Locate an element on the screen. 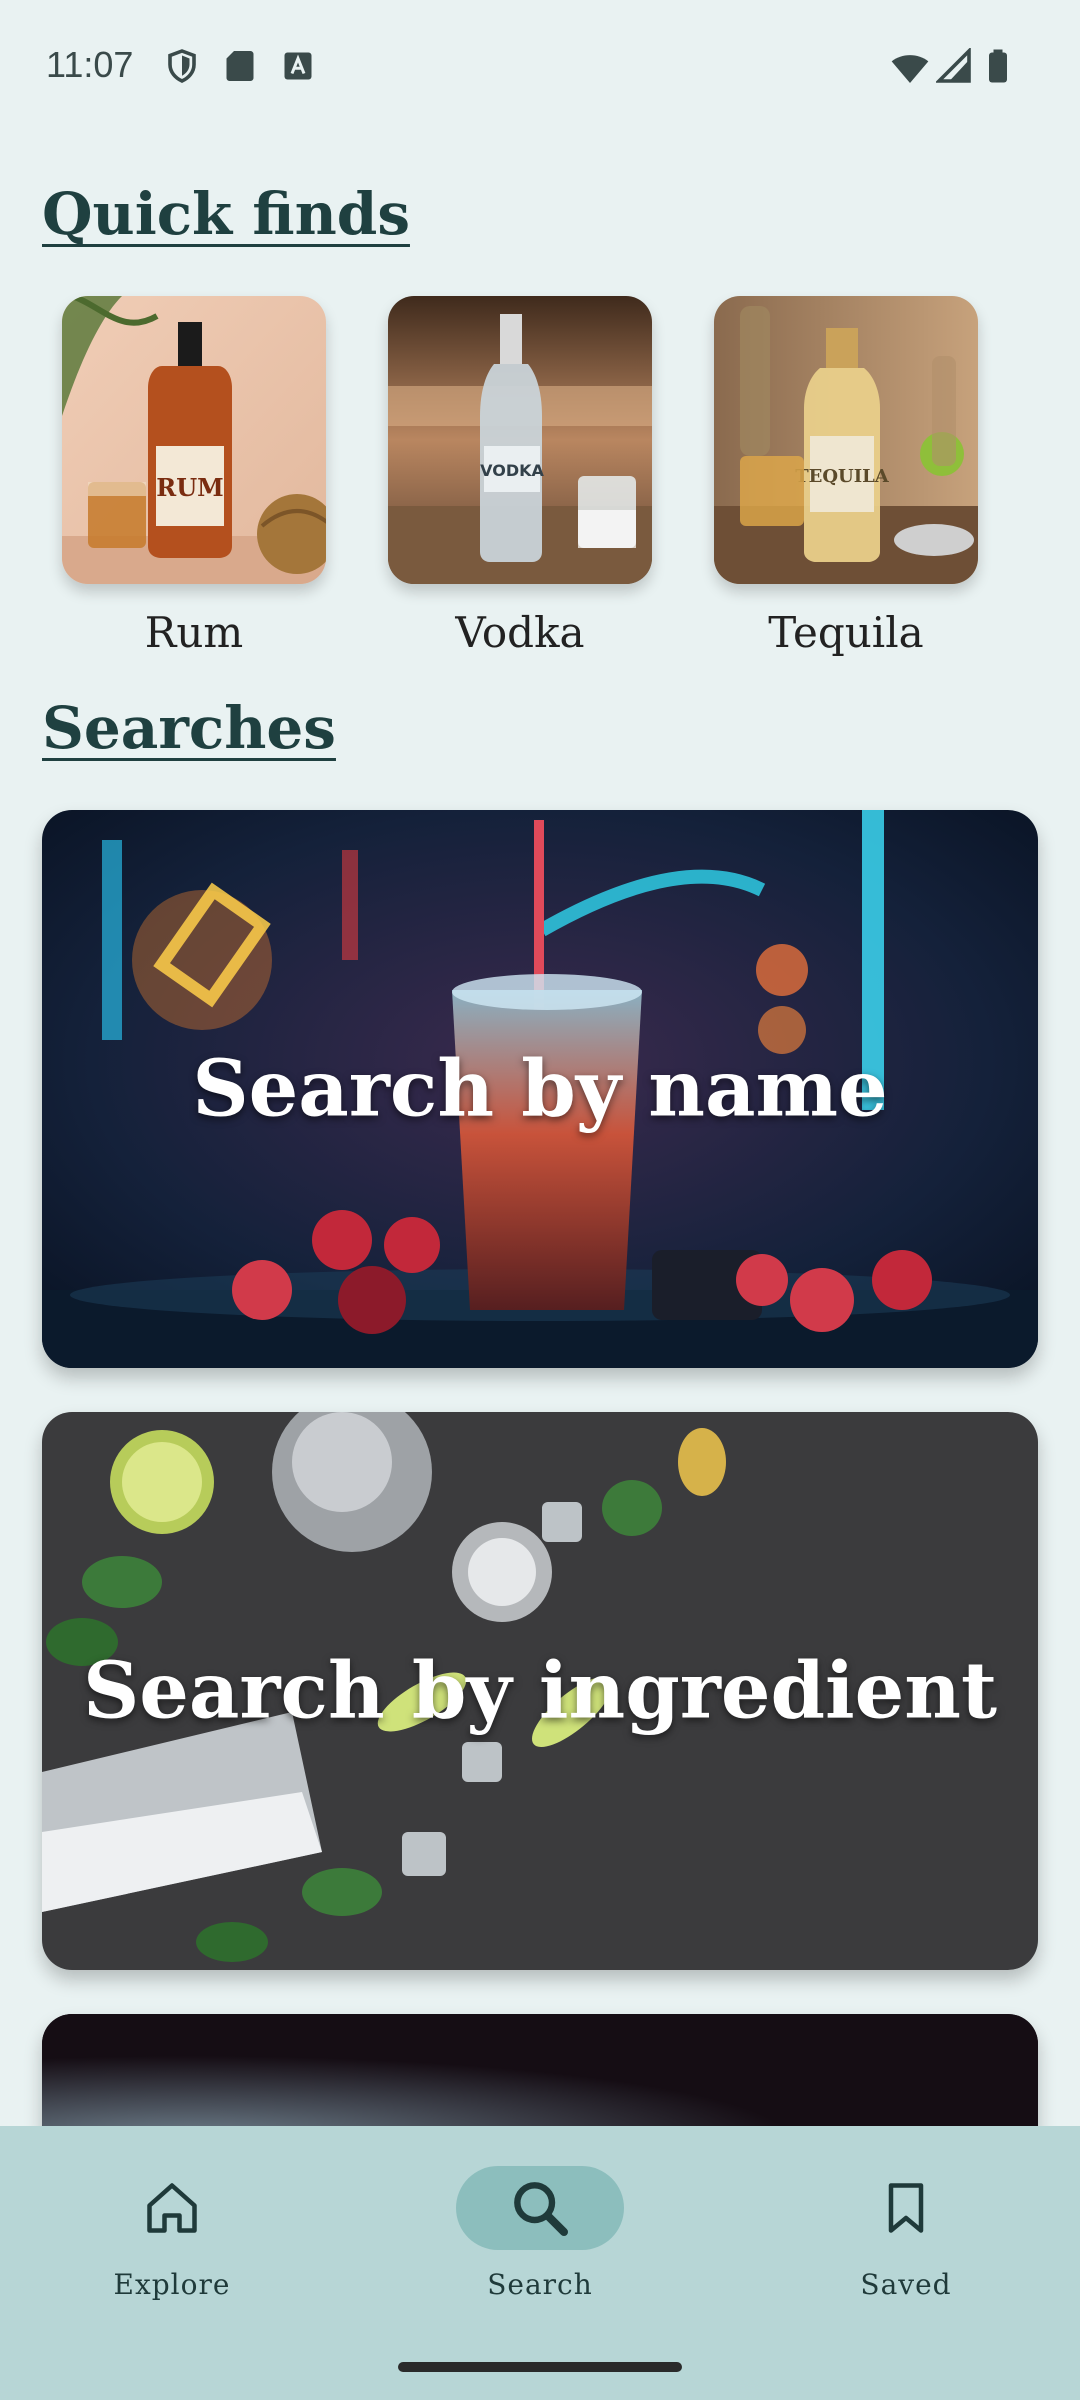 The height and width of the screenshot is (2400, 1080). nav-explore-pill is located at coordinates (172, 2208).